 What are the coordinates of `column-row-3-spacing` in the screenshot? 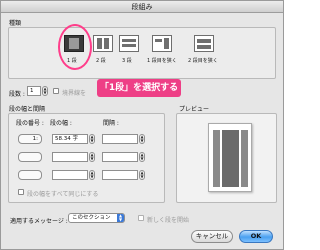 It's located at (120, 175).